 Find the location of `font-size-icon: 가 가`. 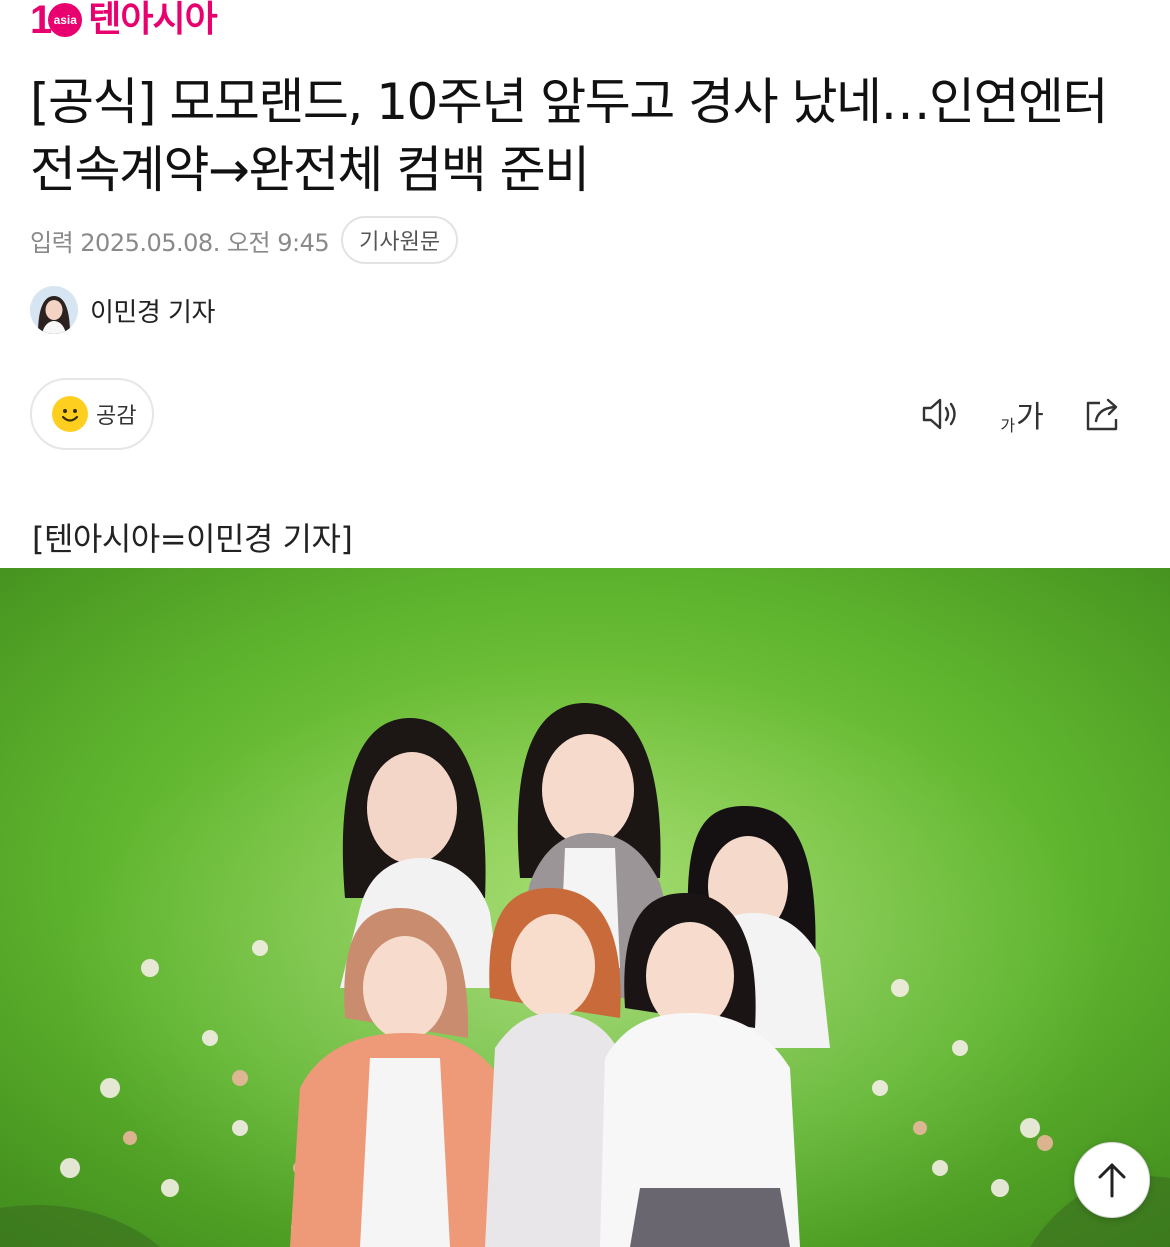

font-size-icon: 가 가 is located at coordinates (1021, 414).